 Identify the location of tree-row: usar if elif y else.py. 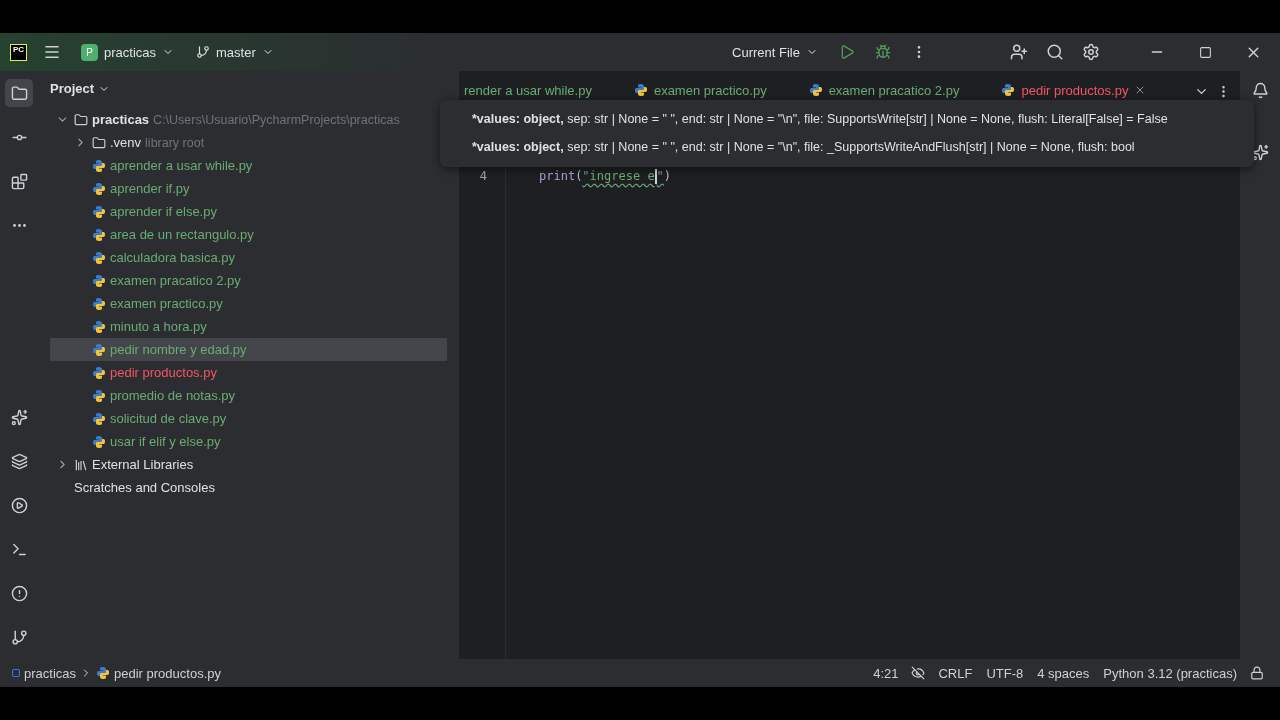
(248, 441).